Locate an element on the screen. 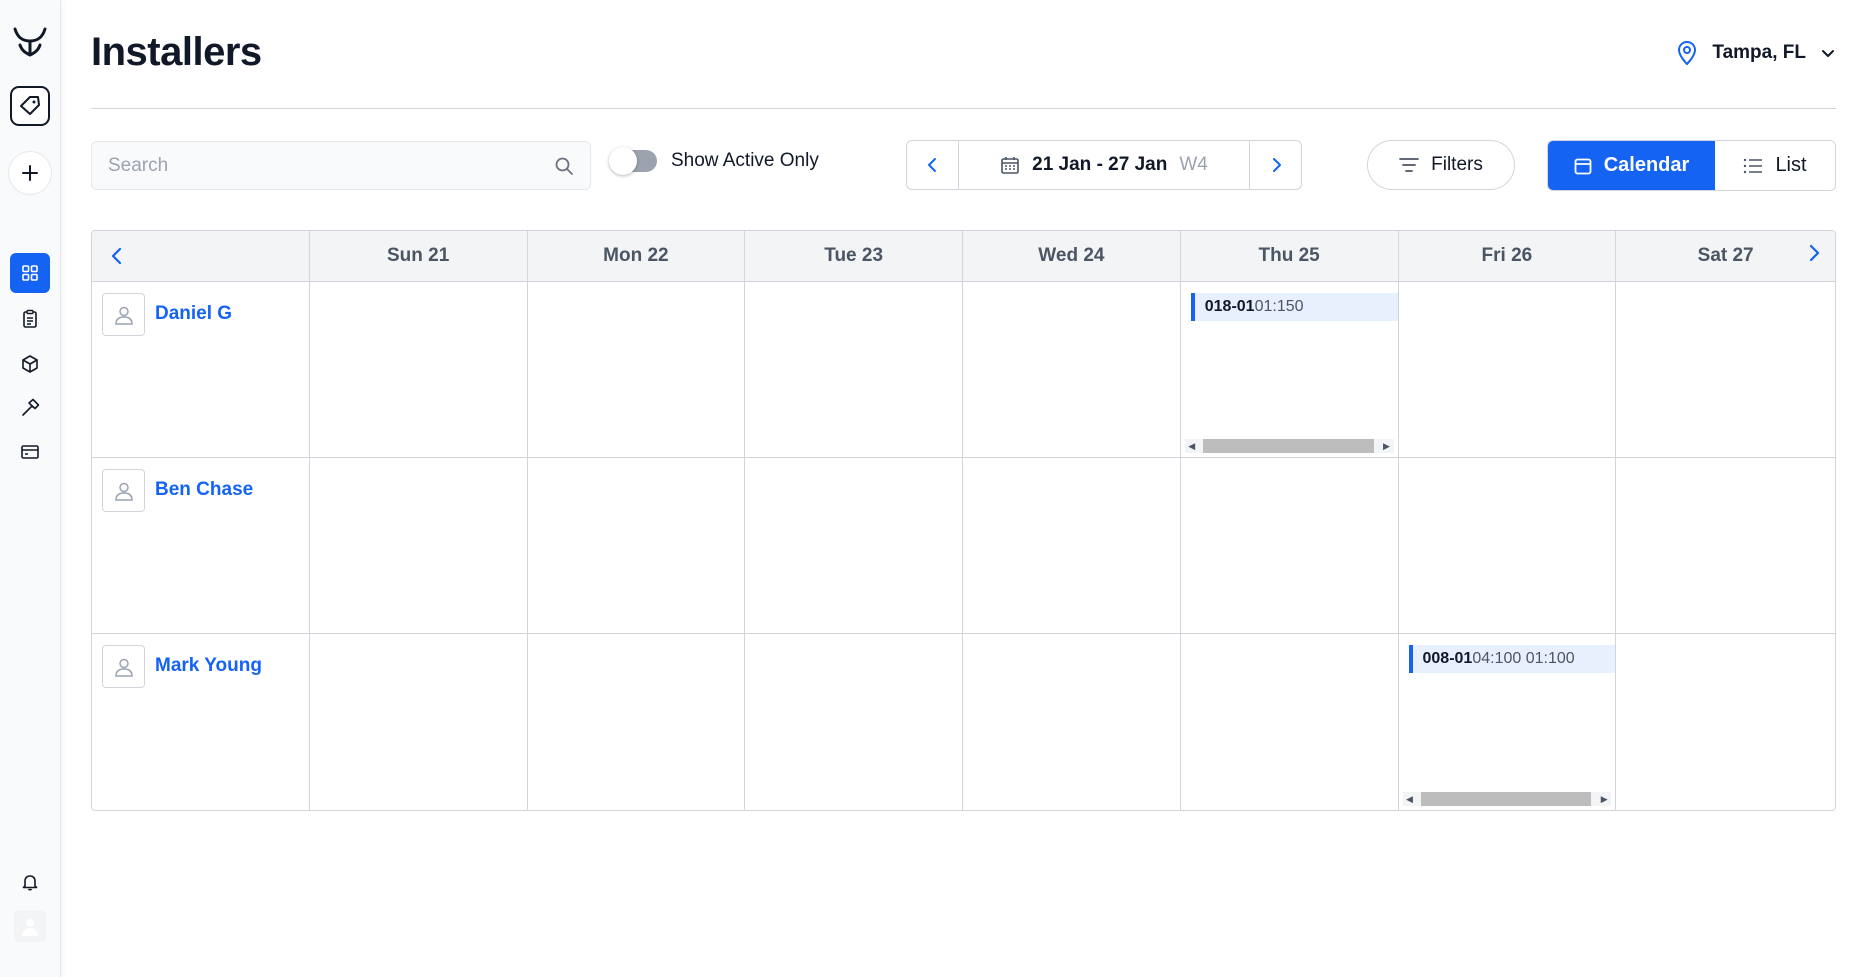  dashboard-icon is located at coordinates (30, 273).